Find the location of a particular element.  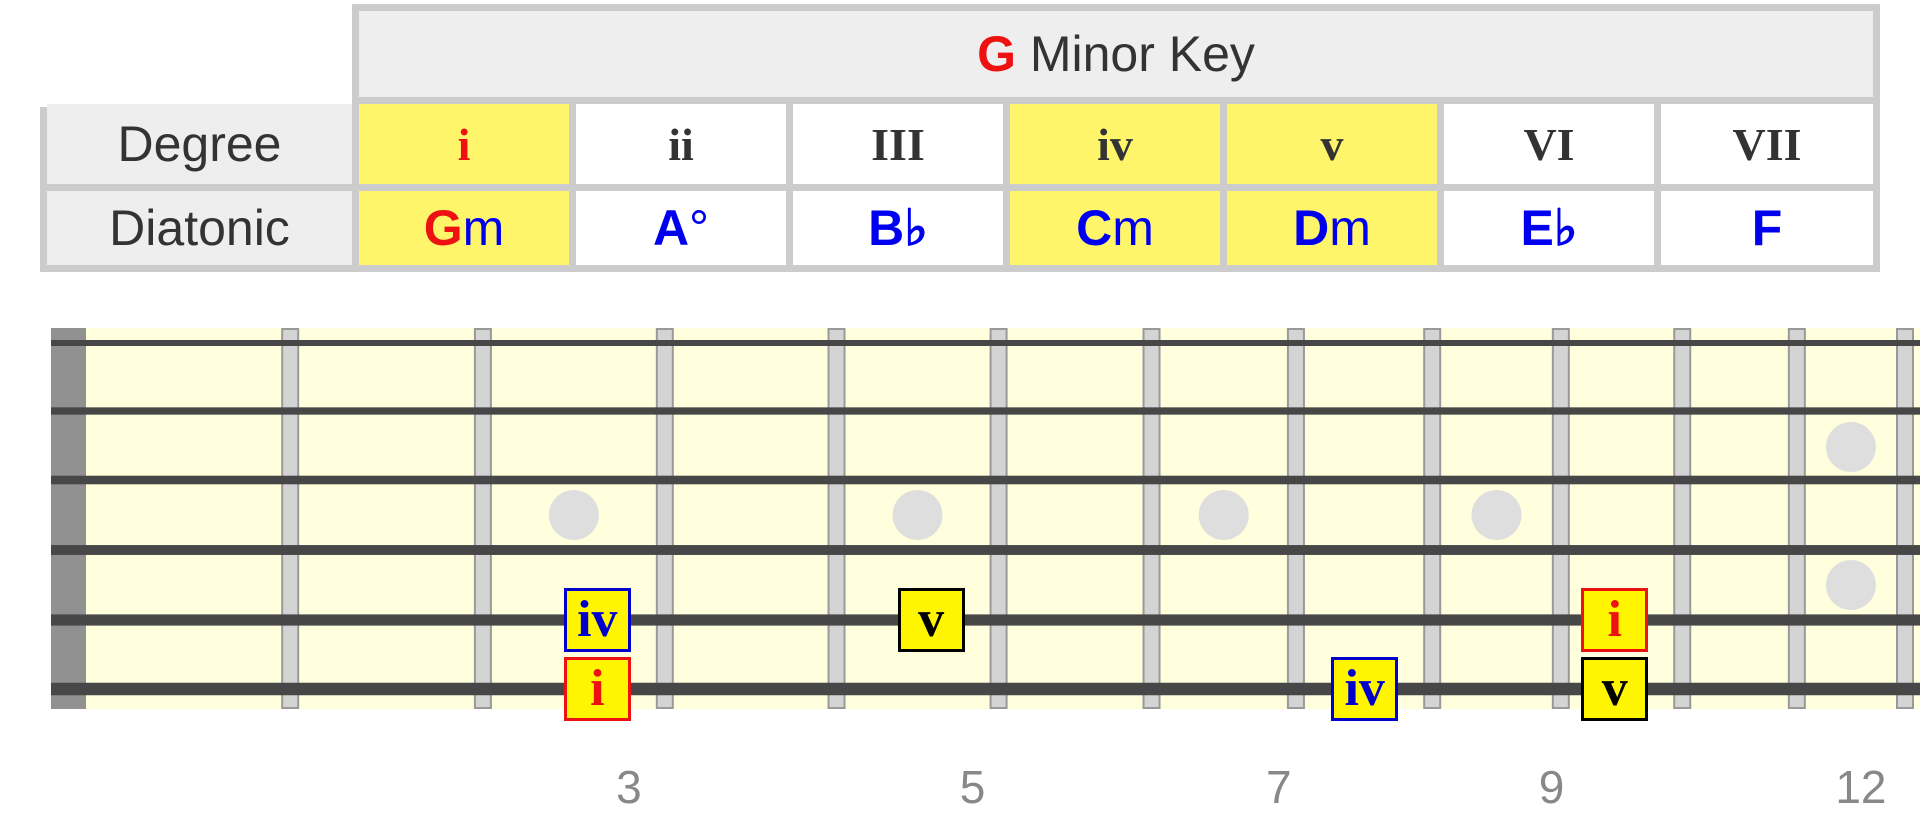

fret-number-label: 5 is located at coordinates (972, 787).